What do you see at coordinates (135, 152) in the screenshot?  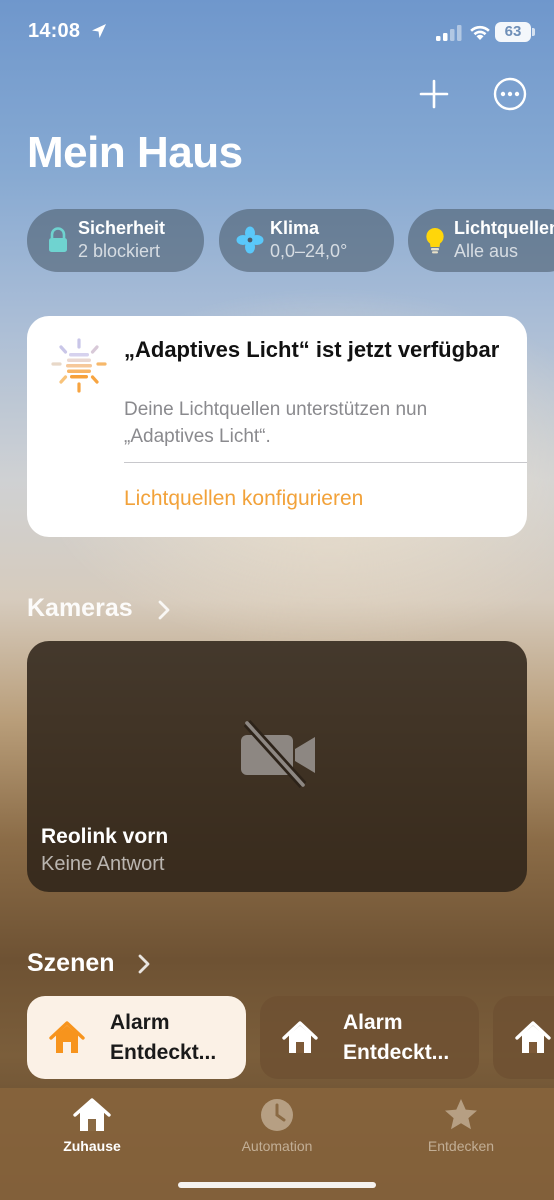 I see `page-title: Mein Haus` at bounding box center [135, 152].